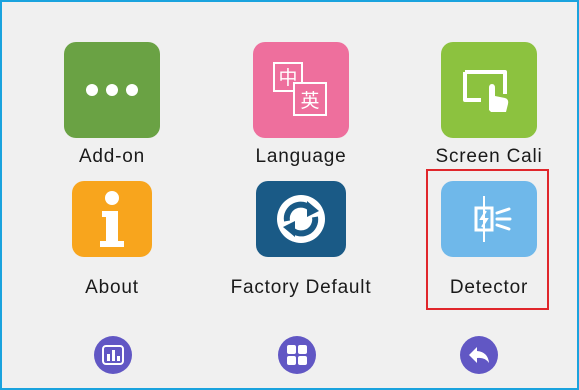 The image size is (579, 390). I want to click on tile-label: Screen Cali, so click(489, 156).